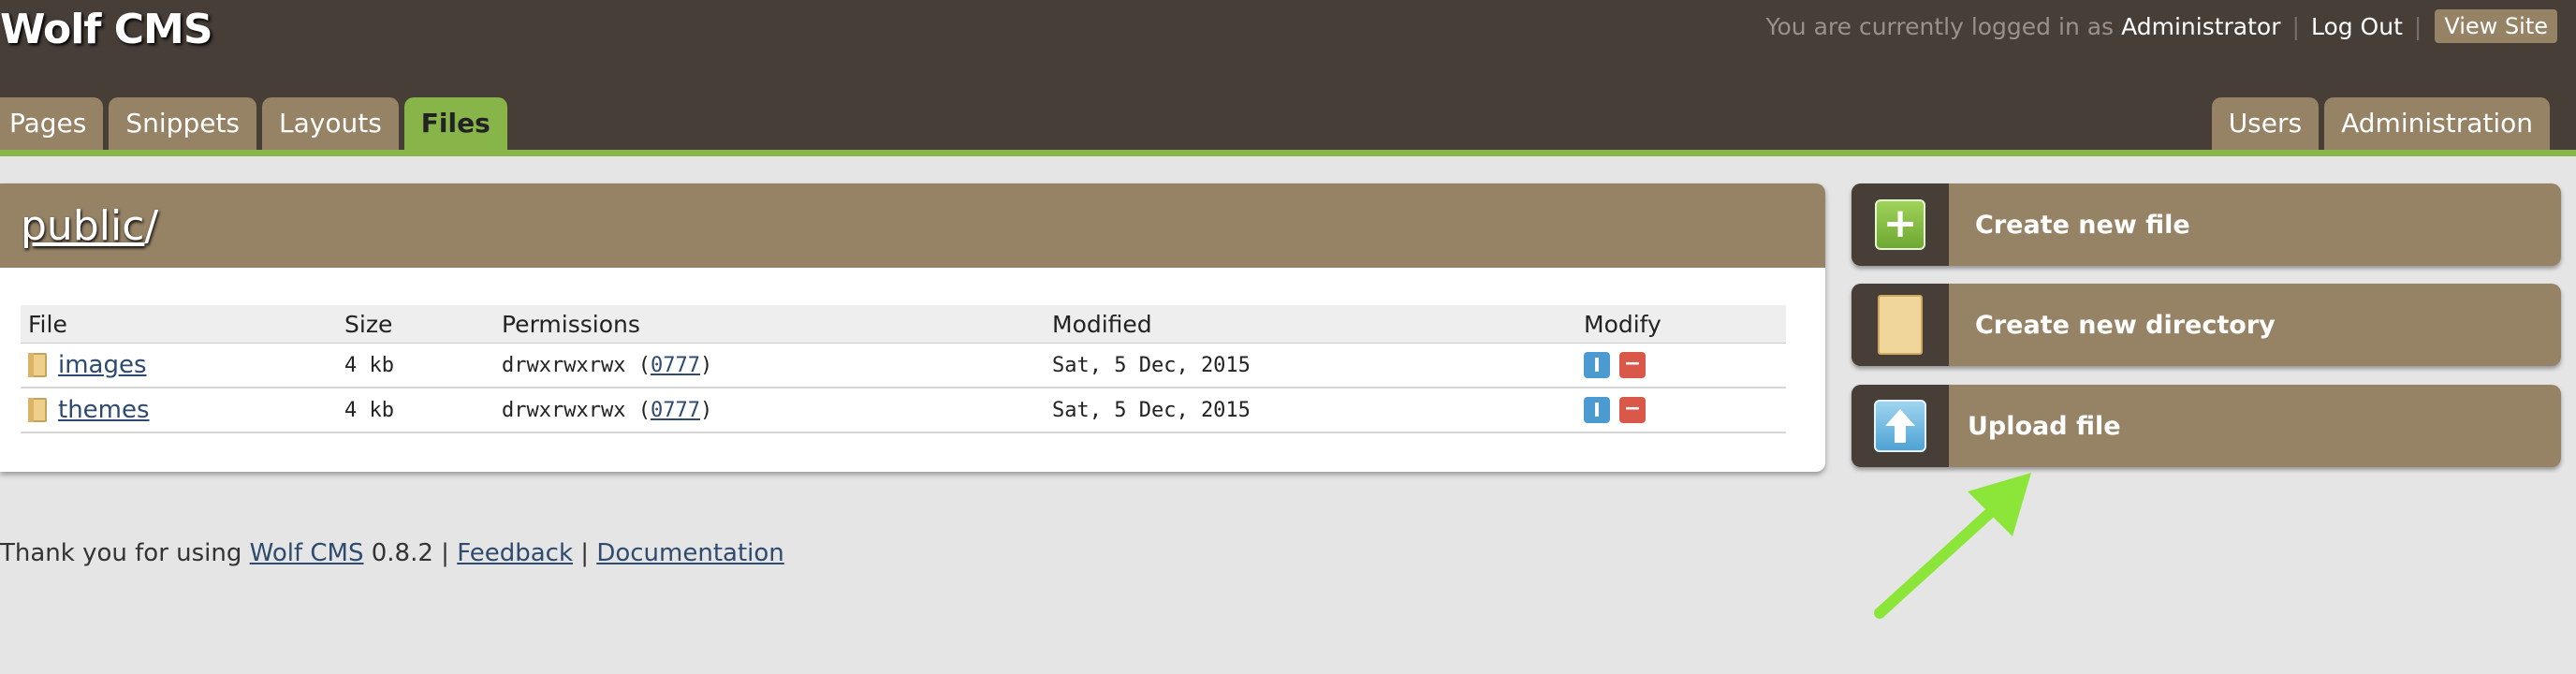  I want to click on plus-icon: +, so click(1900, 224).